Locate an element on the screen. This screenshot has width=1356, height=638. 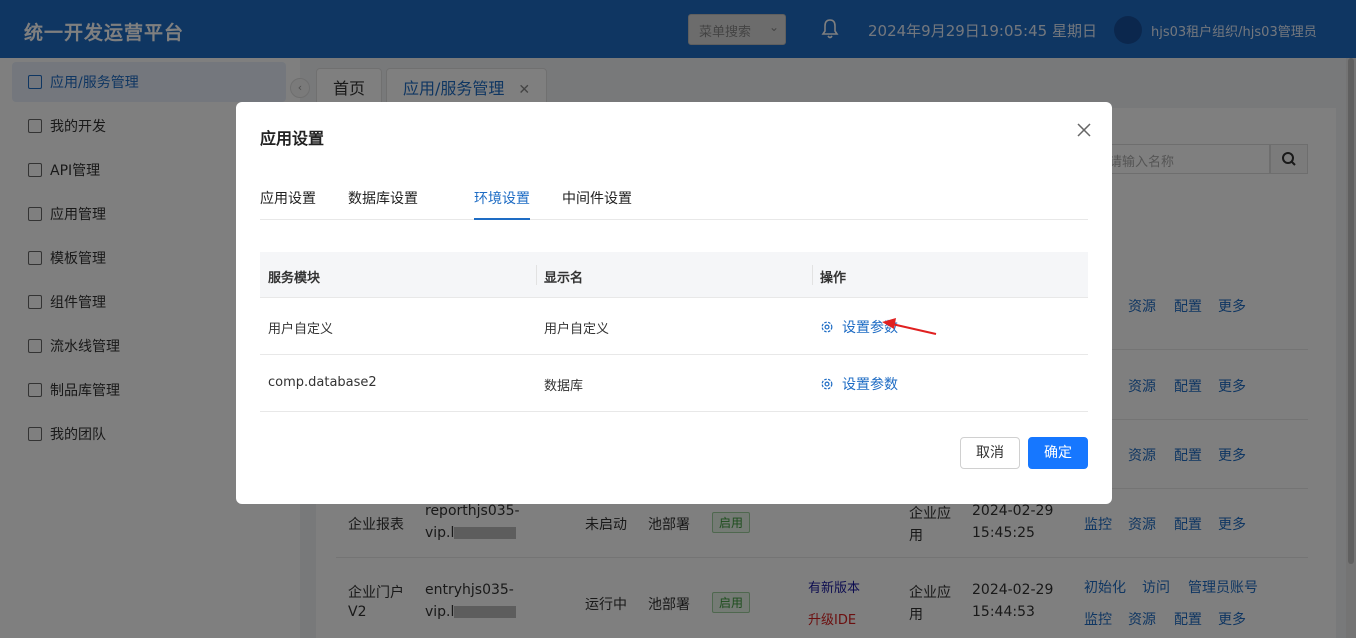
col-module: 服务模块 is located at coordinates (294, 278).